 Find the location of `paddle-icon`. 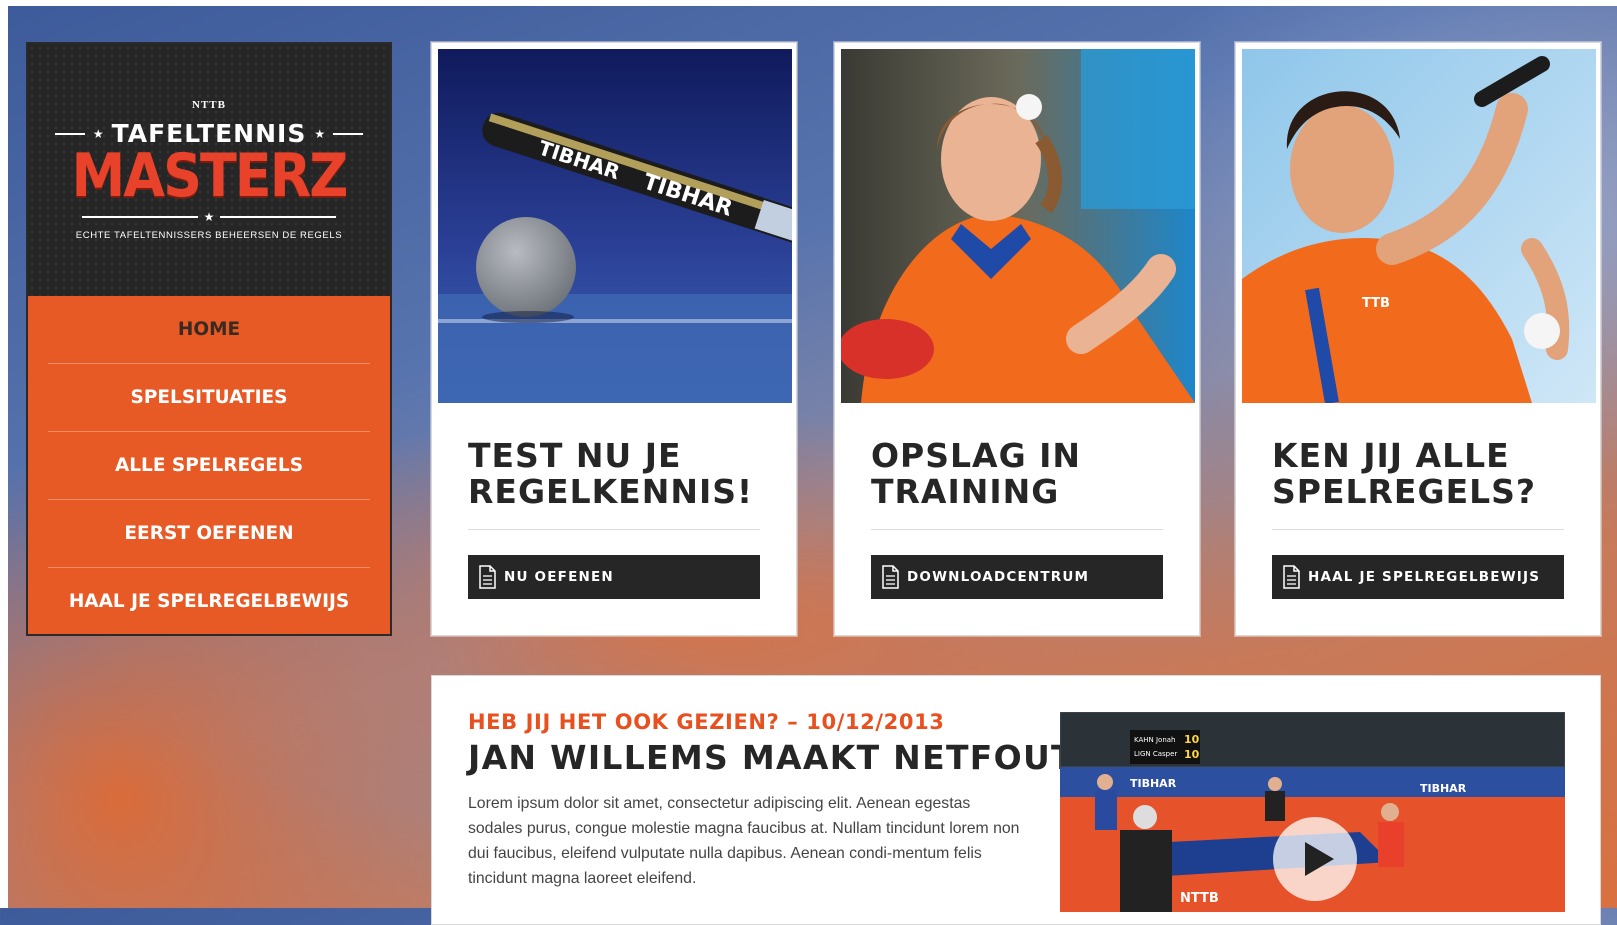

paddle-icon is located at coordinates (887, 349).